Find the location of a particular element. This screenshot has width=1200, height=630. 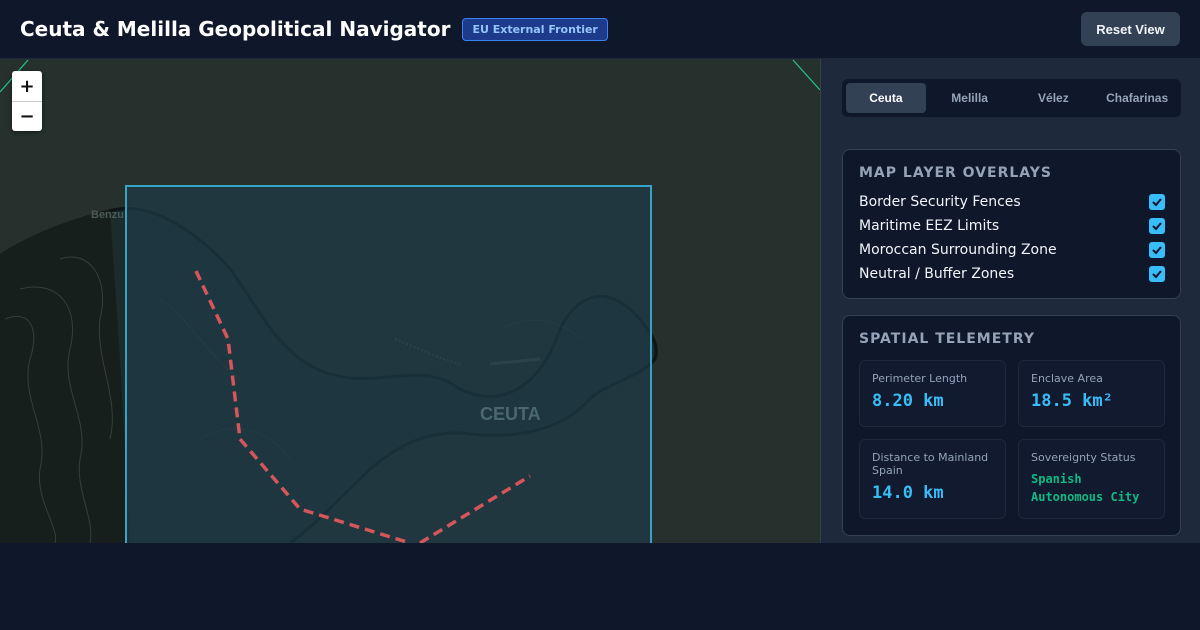

layer-label: Moroccan Surrounding Zone is located at coordinates (958, 250).